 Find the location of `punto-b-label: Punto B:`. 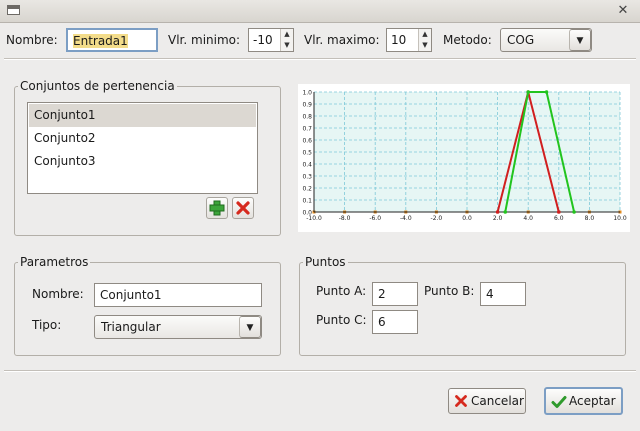

punto-b-label: Punto B: is located at coordinates (449, 291).